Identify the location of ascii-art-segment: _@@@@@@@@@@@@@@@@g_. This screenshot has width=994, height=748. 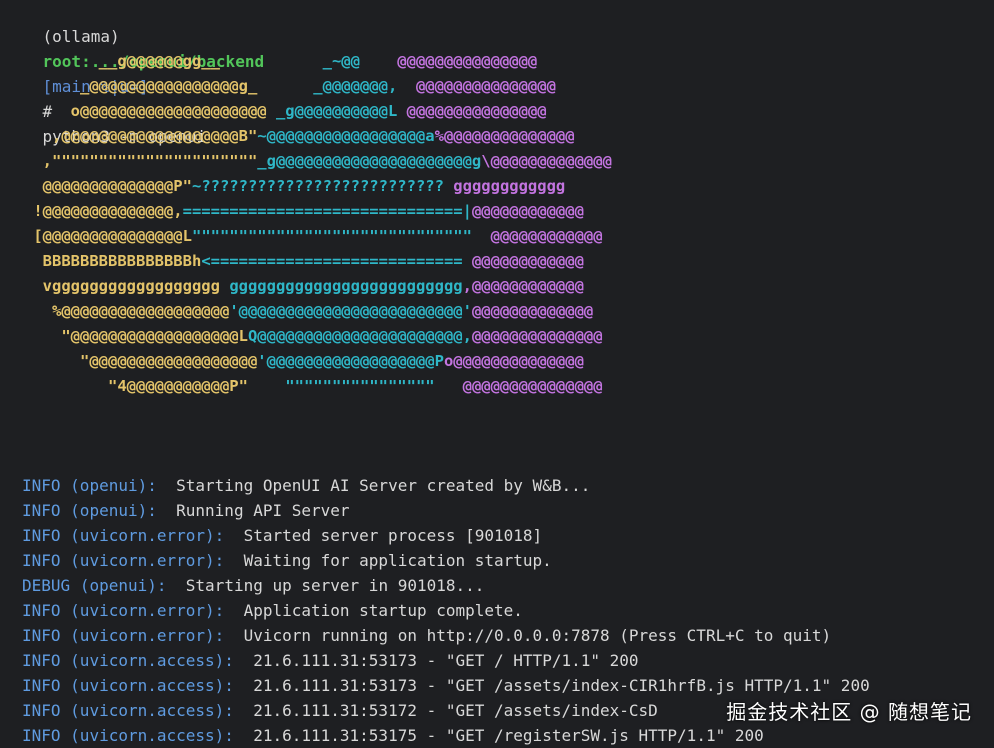
(141, 86).